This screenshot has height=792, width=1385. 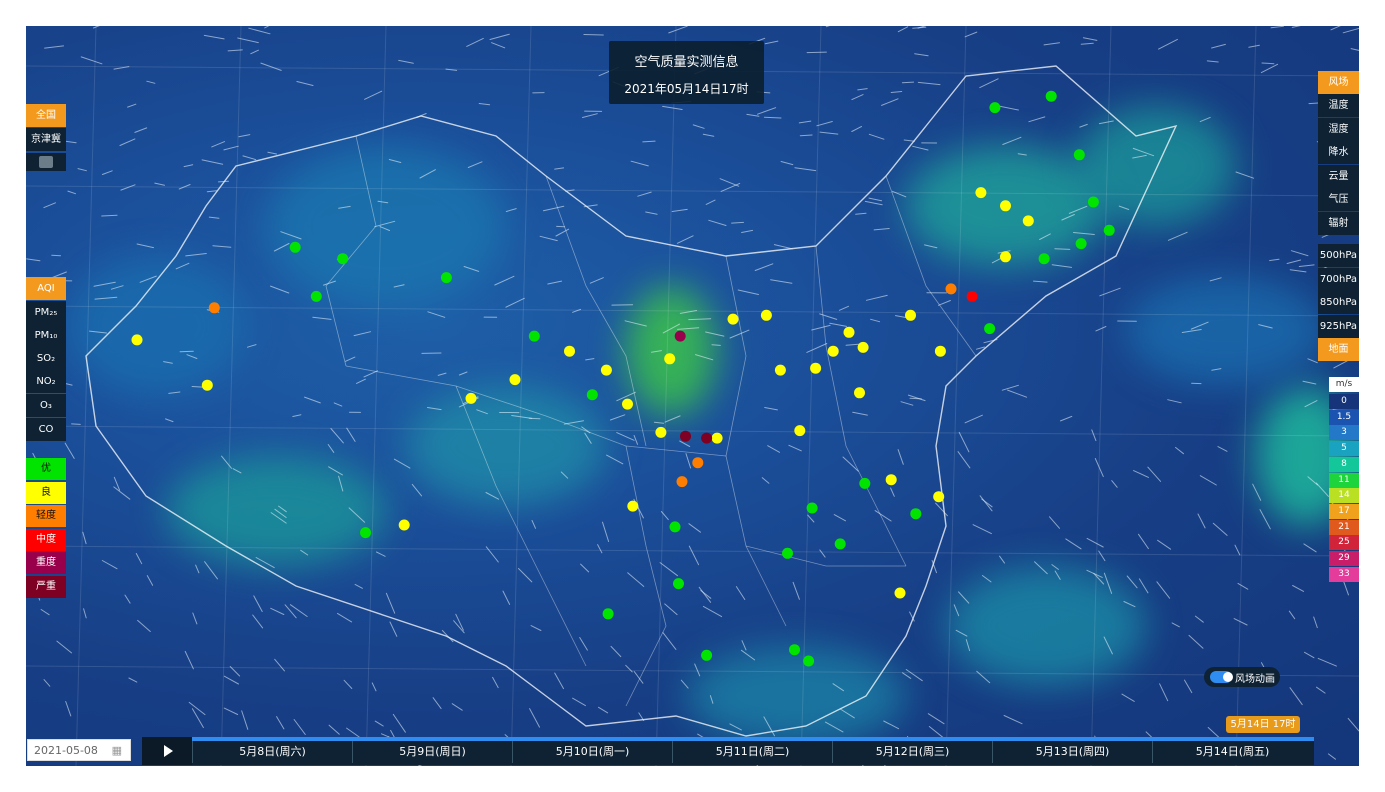 I want to click on pollutant-button-co: CO, so click(x=46, y=429).